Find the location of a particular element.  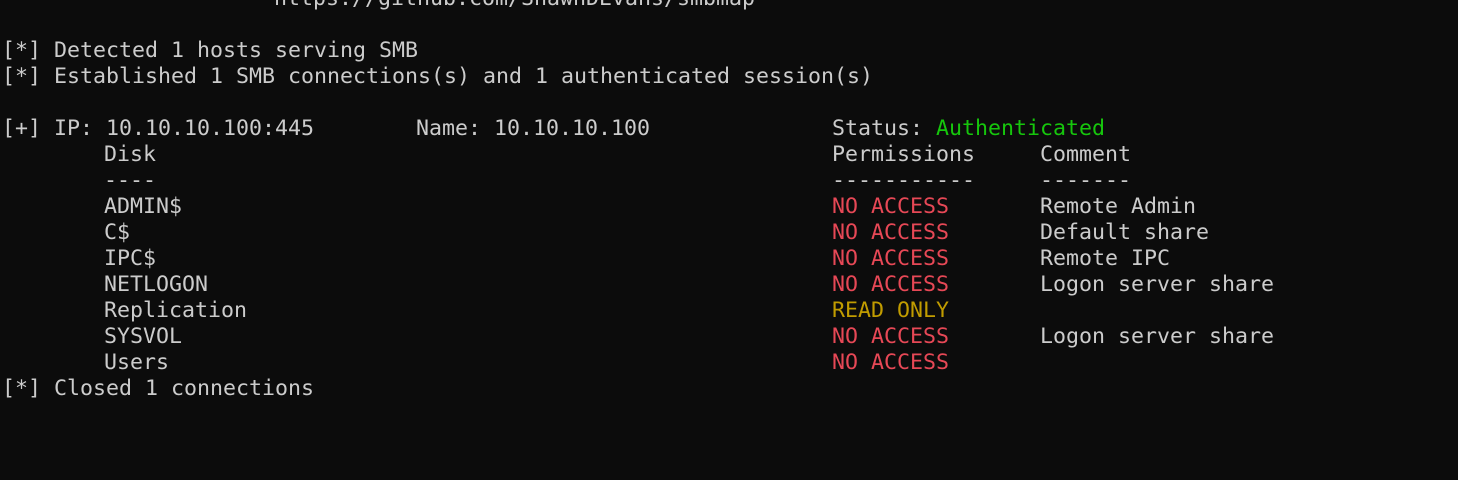

share-permissions: READ ONLY is located at coordinates (891, 310).